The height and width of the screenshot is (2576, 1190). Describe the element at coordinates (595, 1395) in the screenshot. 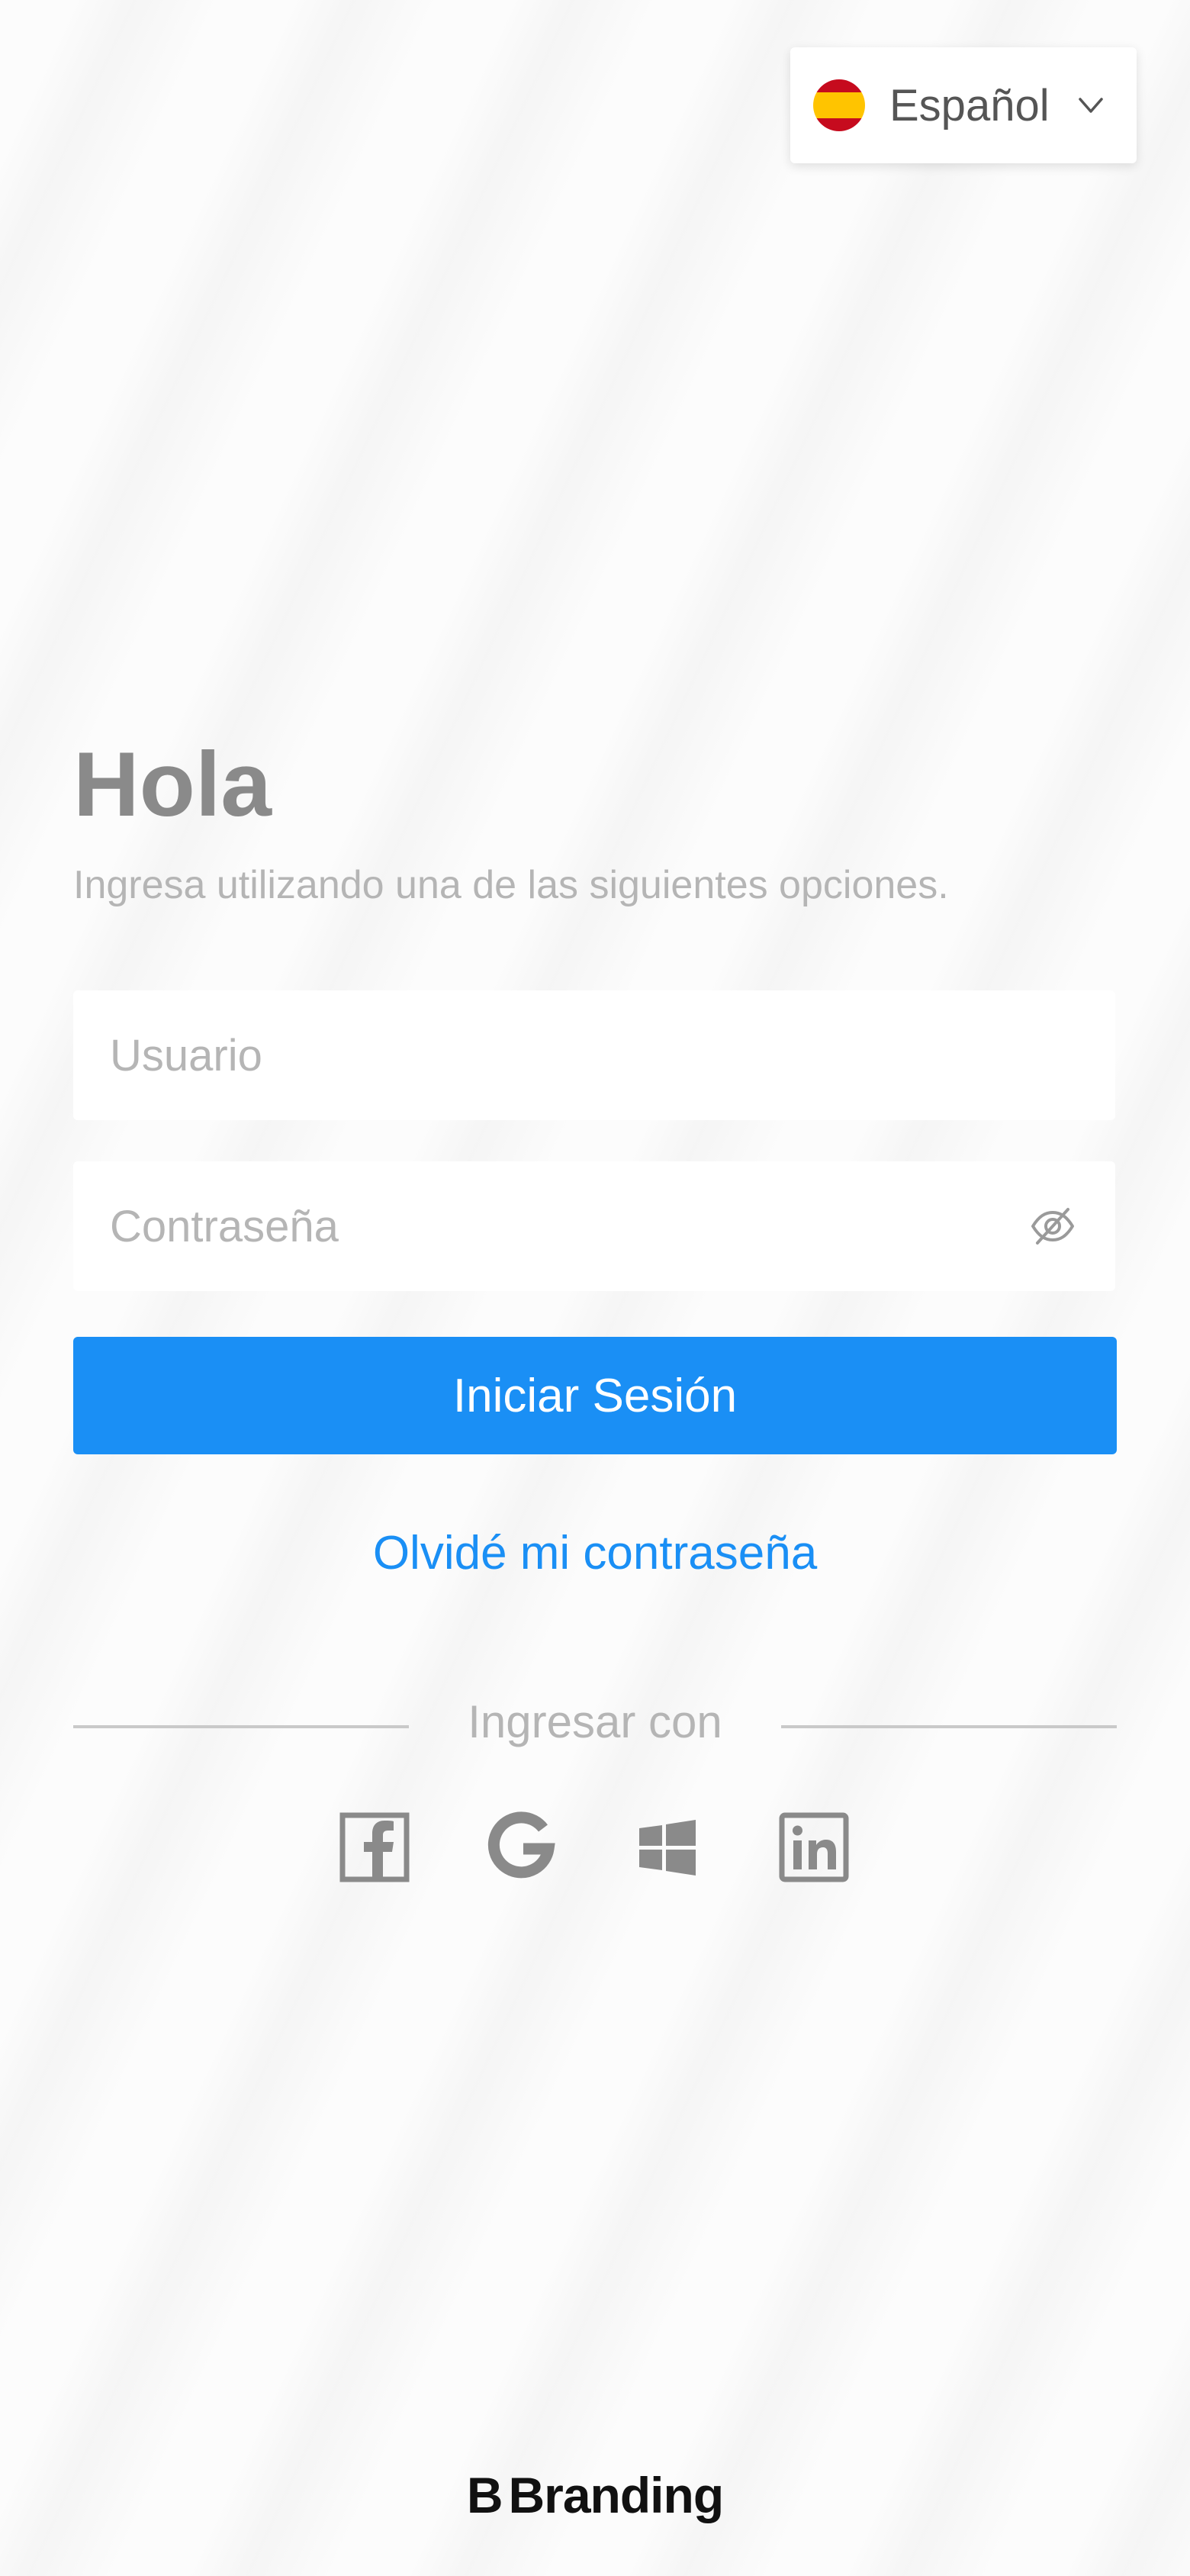

I see `login-button: Iniciar Sesión` at that location.